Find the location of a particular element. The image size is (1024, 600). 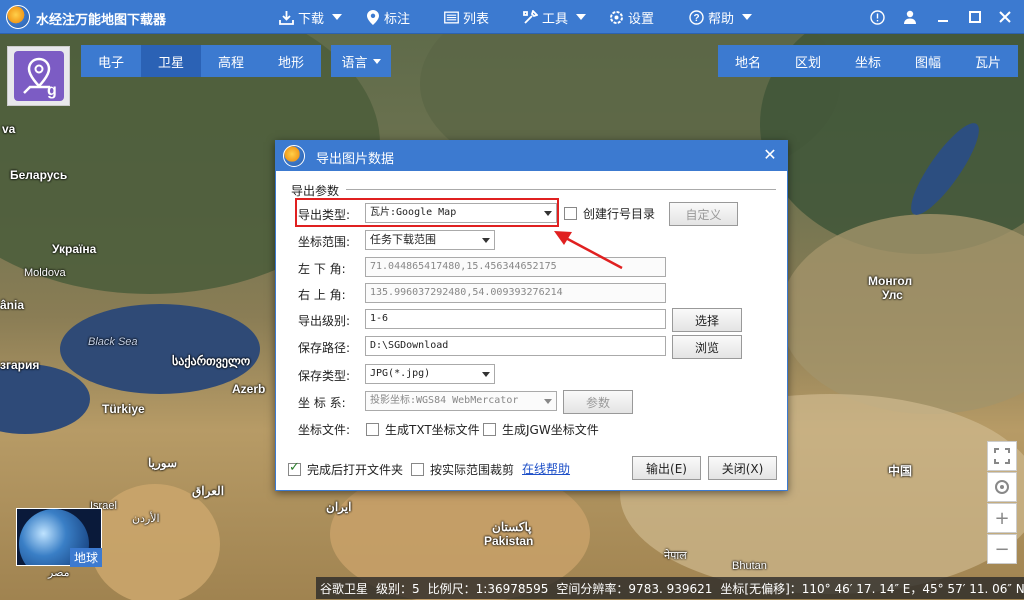

close-icon is located at coordinates (1005, 17).